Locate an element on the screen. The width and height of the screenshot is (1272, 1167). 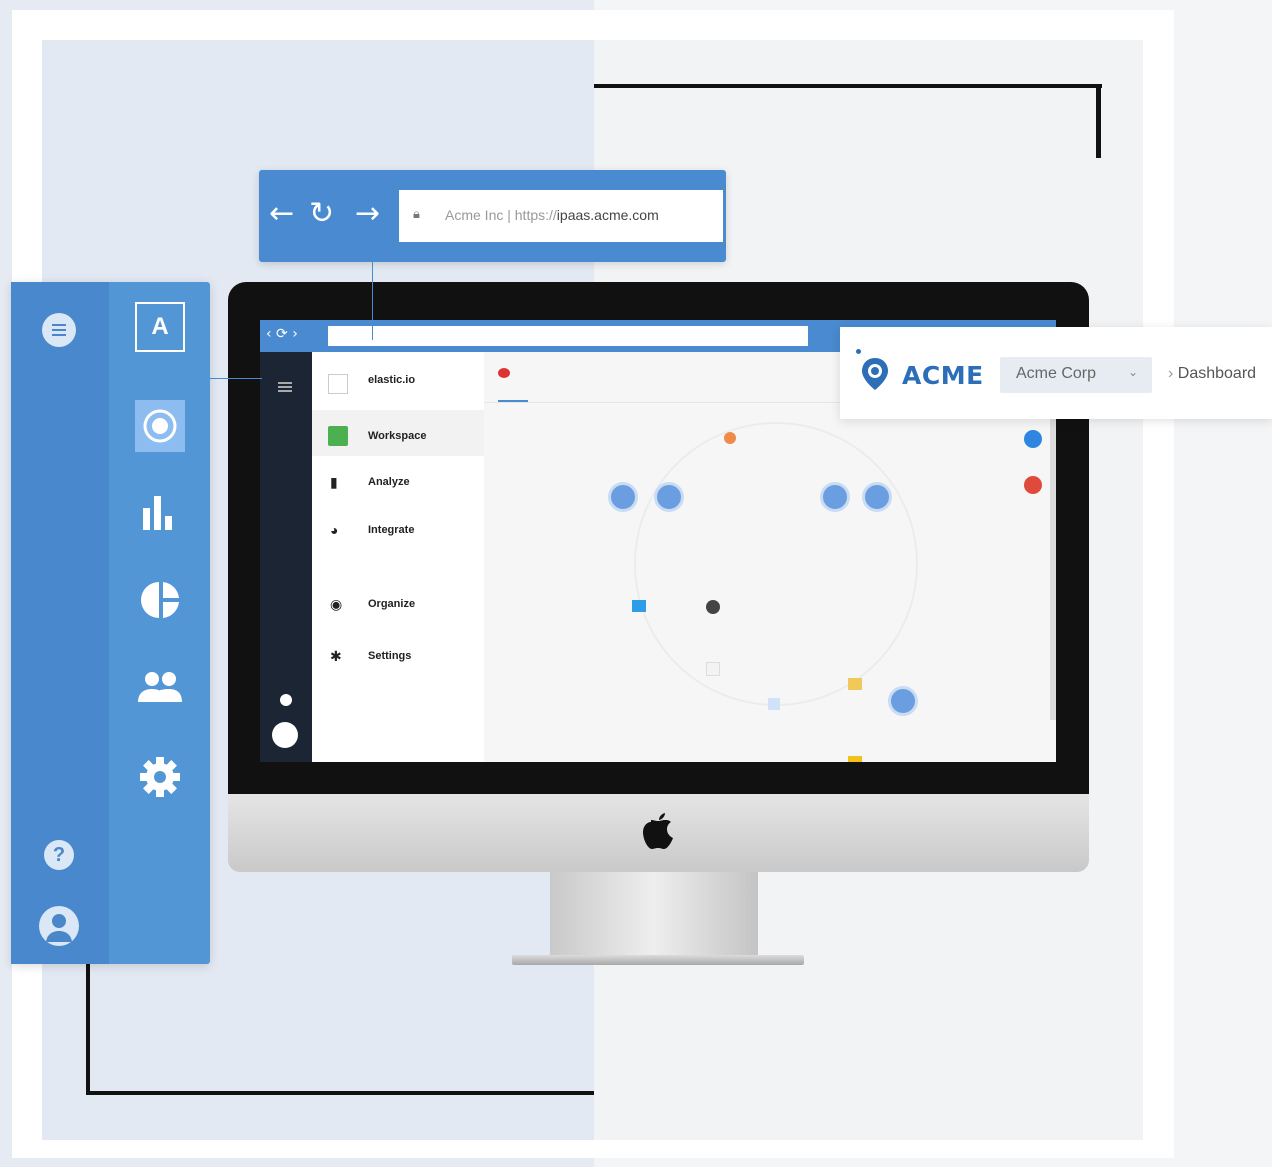
target-nav-item is located at coordinates (160, 426).